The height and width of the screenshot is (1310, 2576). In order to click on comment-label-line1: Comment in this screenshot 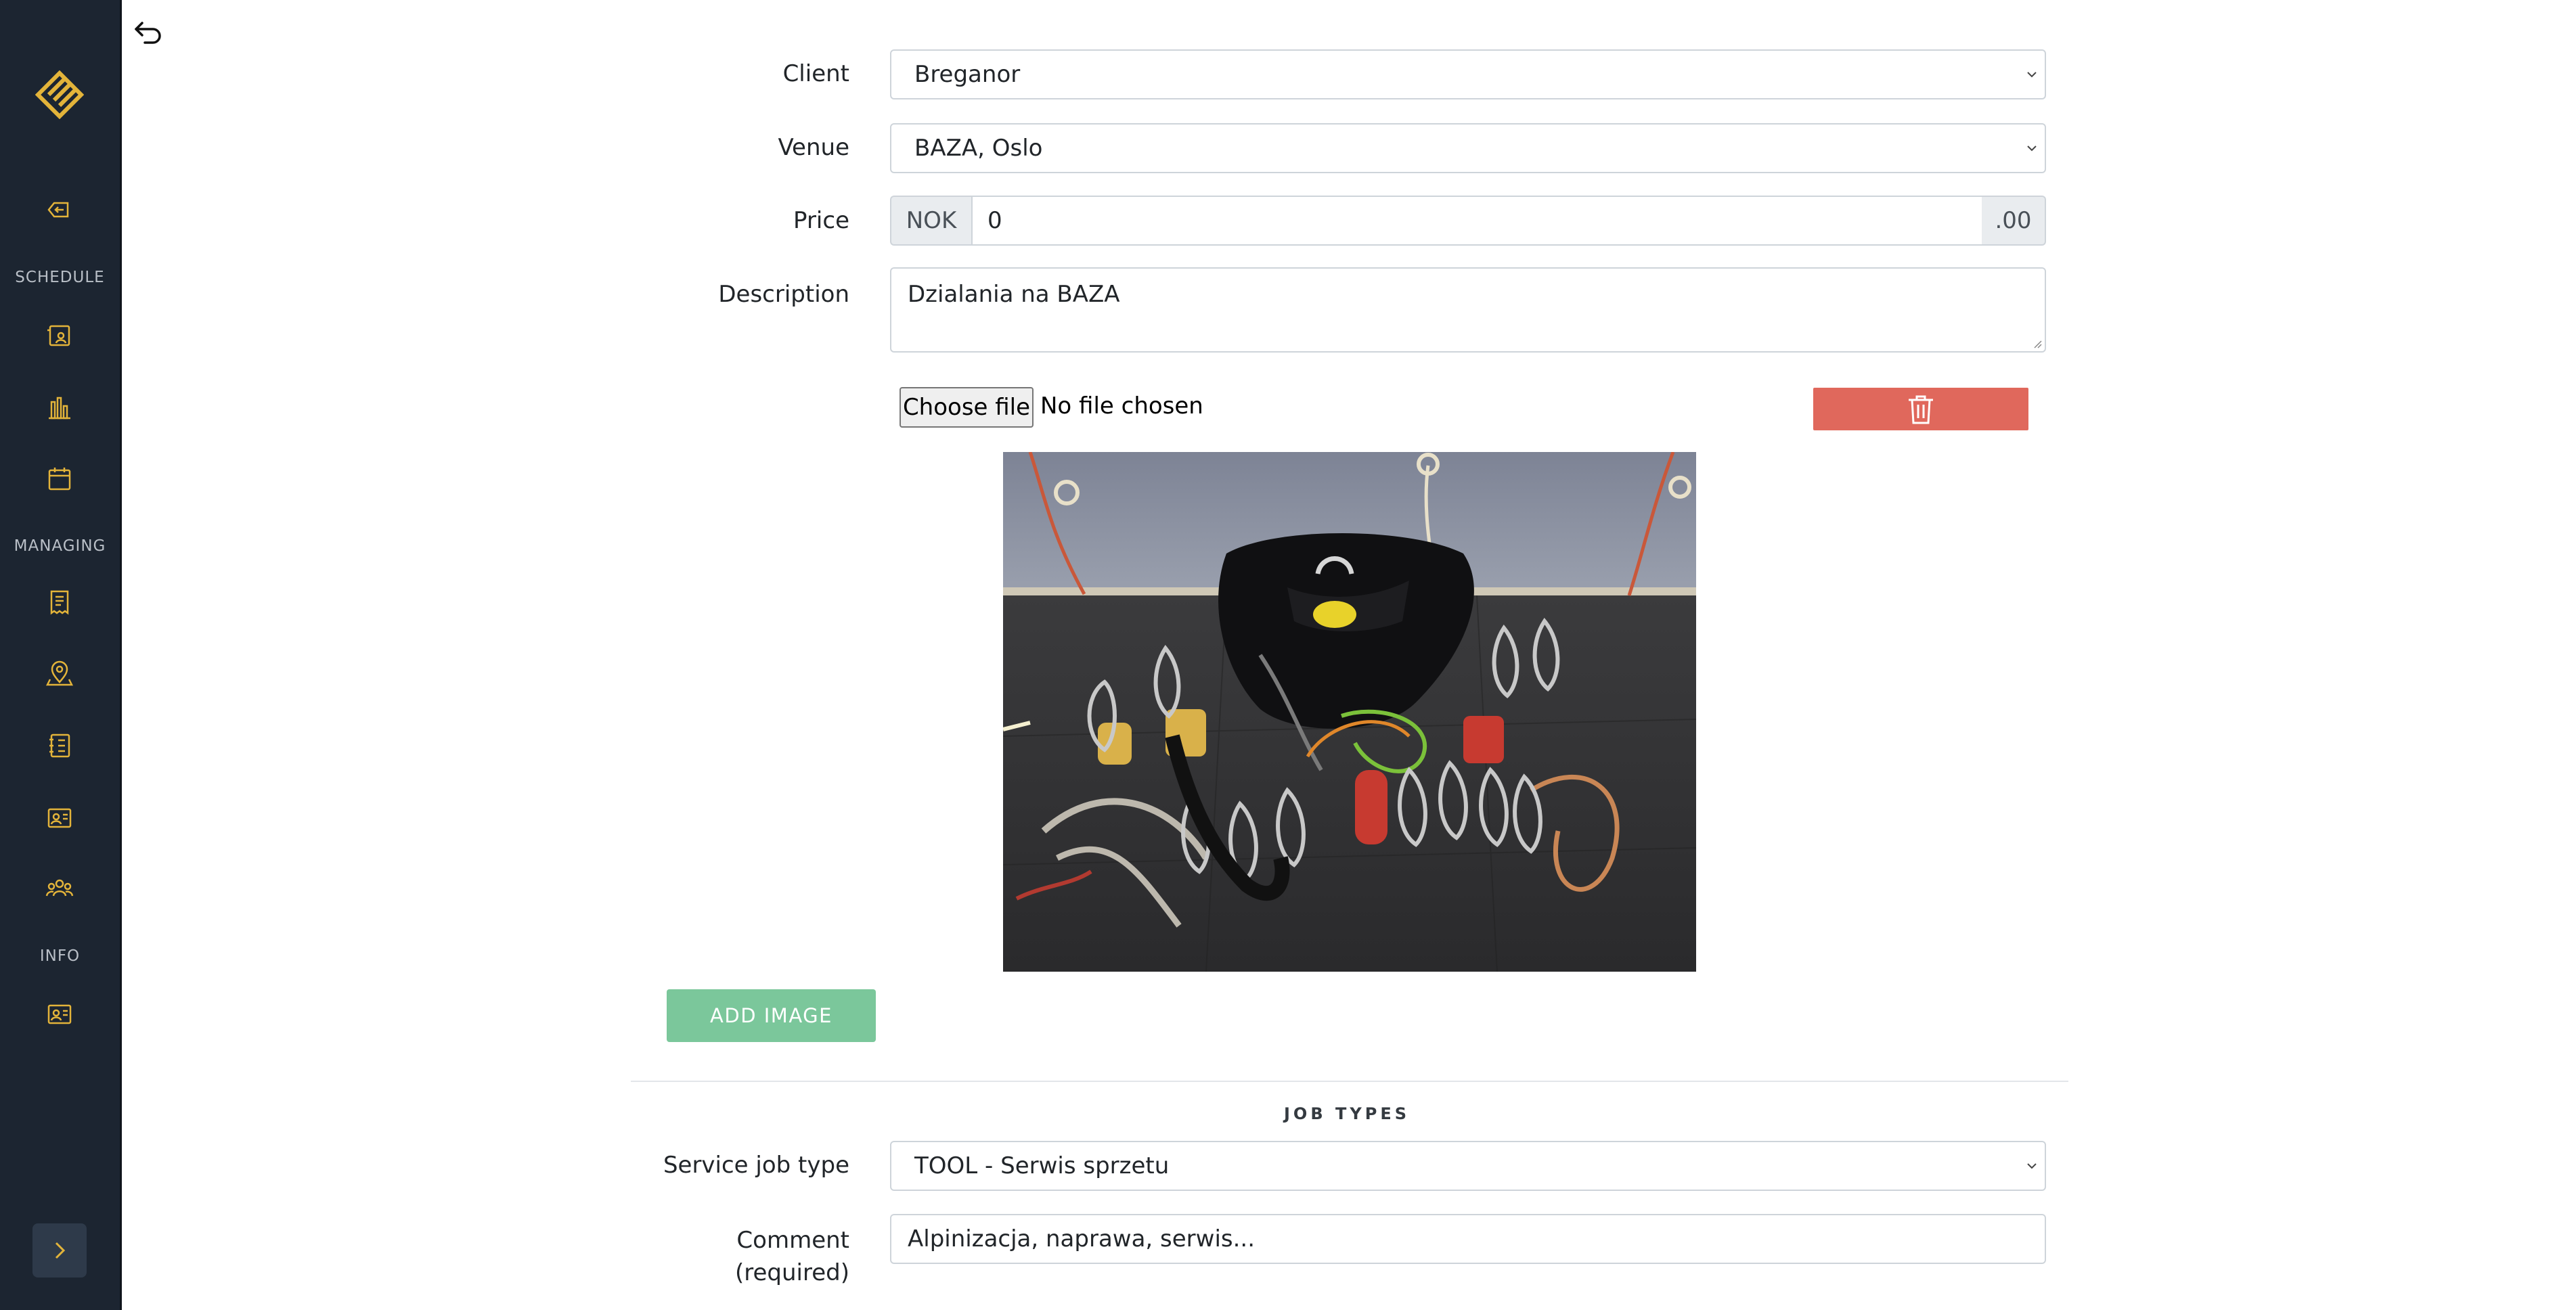, I will do `click(792, 1240)`.